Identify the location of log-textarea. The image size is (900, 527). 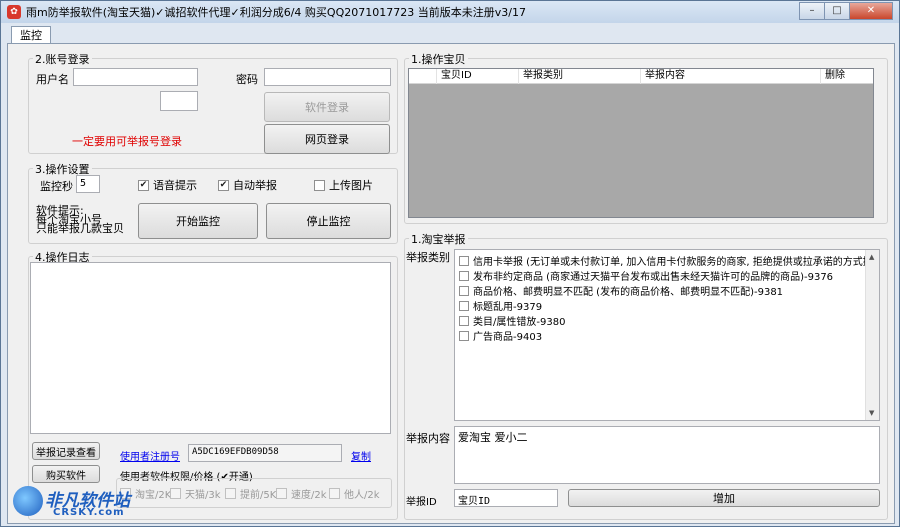
(210, 348).